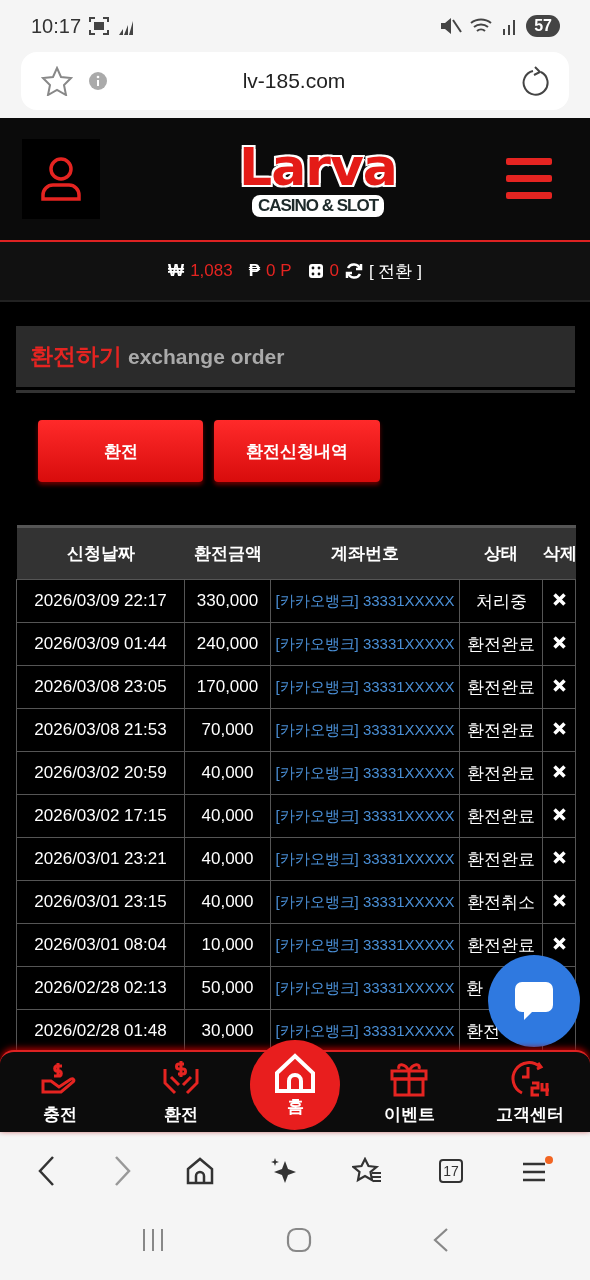  What do you see at coordinates (227, 601) in the screenshot?
I see `table-cell: 330,000` at bounding box center [227, 601].